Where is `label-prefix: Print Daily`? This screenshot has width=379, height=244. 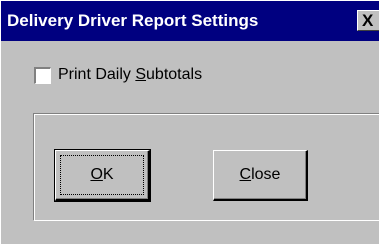
label-prefix: Print Daily is located at coordinates (97, 74).